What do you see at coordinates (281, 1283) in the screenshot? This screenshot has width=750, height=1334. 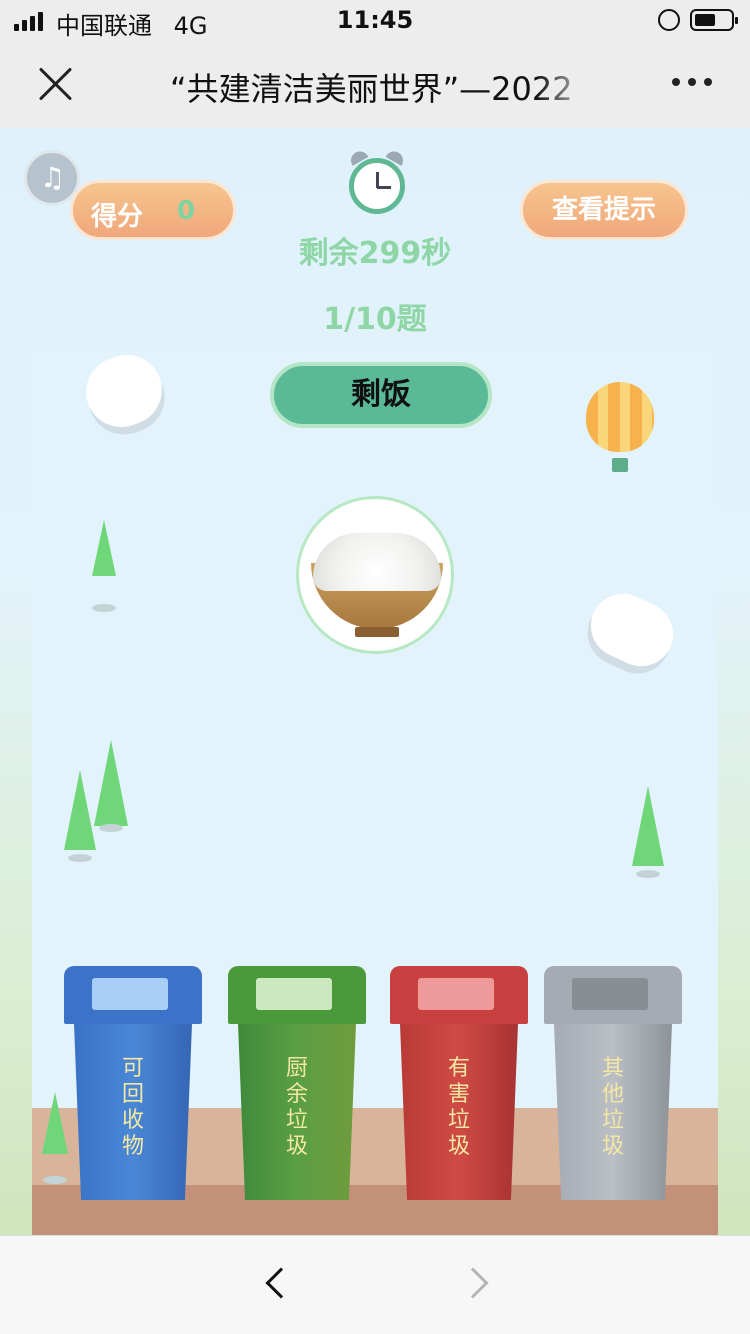 I see `back-arrow-icon` at bounding box center [281, 1283].